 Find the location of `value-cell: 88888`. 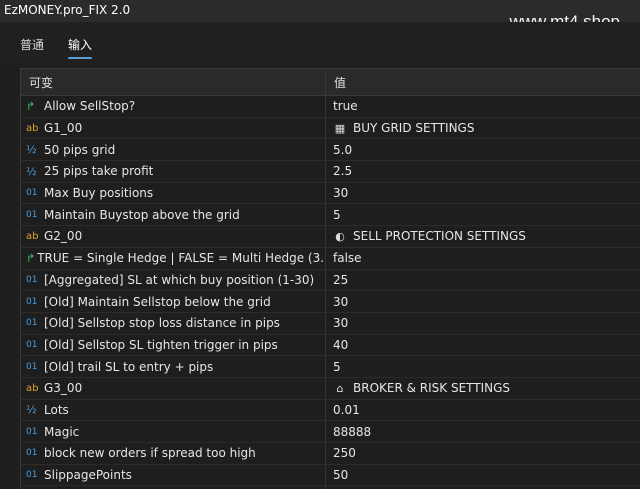

value-cell: 88888 is located at coordinates (348, 432).